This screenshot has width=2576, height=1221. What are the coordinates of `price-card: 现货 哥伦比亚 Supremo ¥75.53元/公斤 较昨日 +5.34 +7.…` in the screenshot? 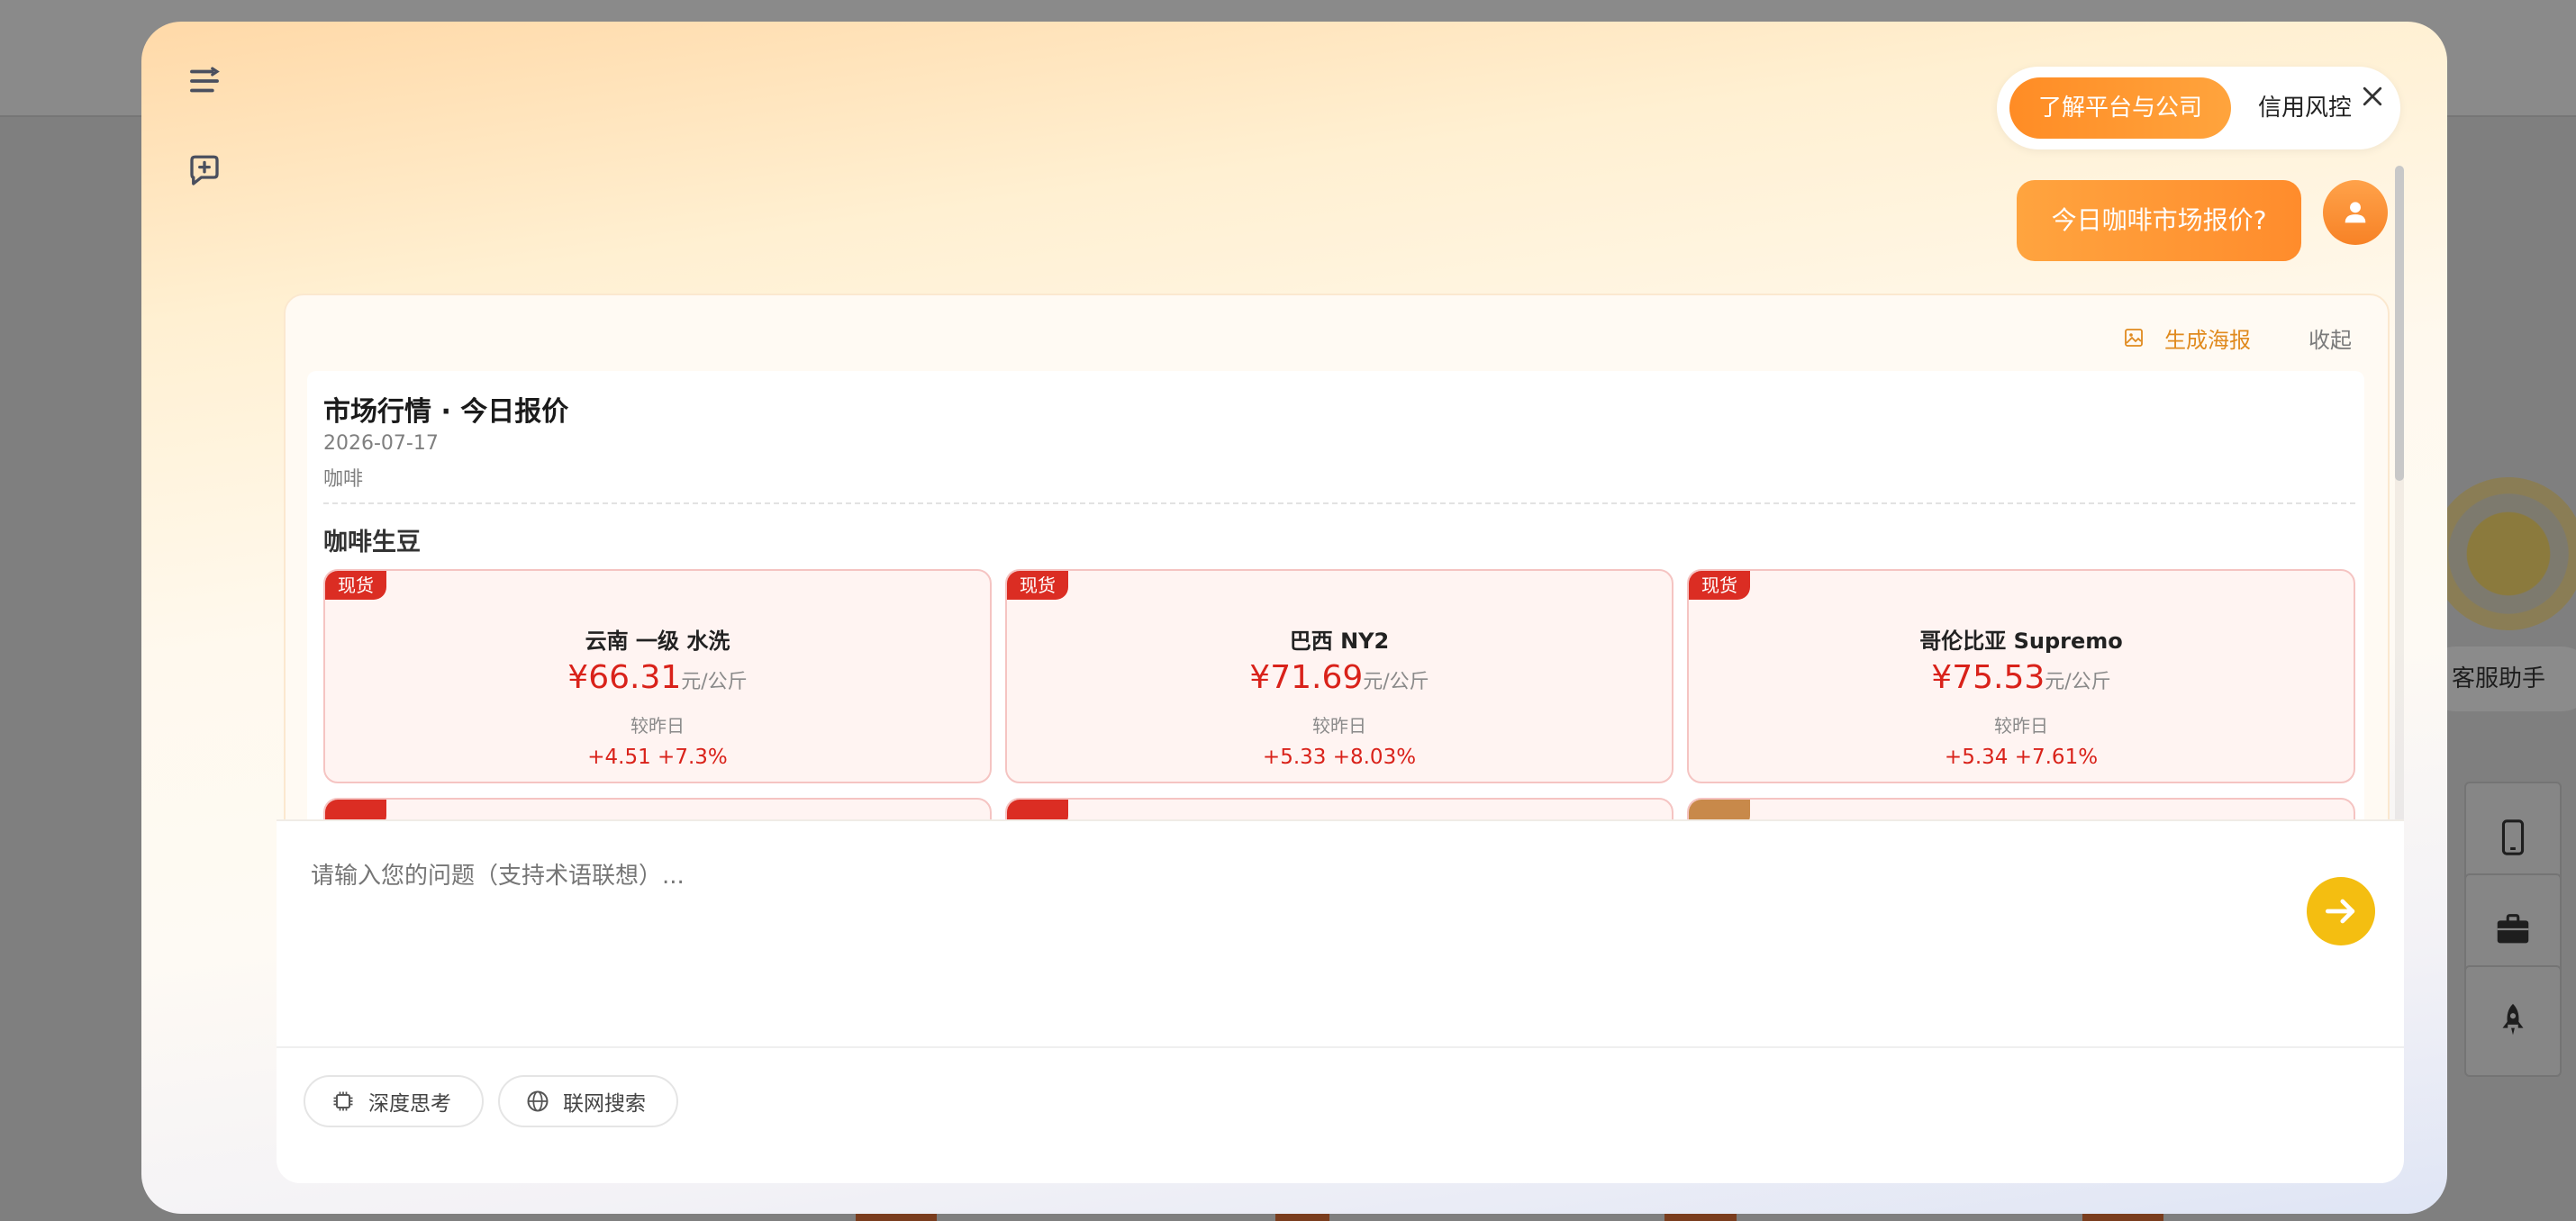 It's located at (2021, 676).